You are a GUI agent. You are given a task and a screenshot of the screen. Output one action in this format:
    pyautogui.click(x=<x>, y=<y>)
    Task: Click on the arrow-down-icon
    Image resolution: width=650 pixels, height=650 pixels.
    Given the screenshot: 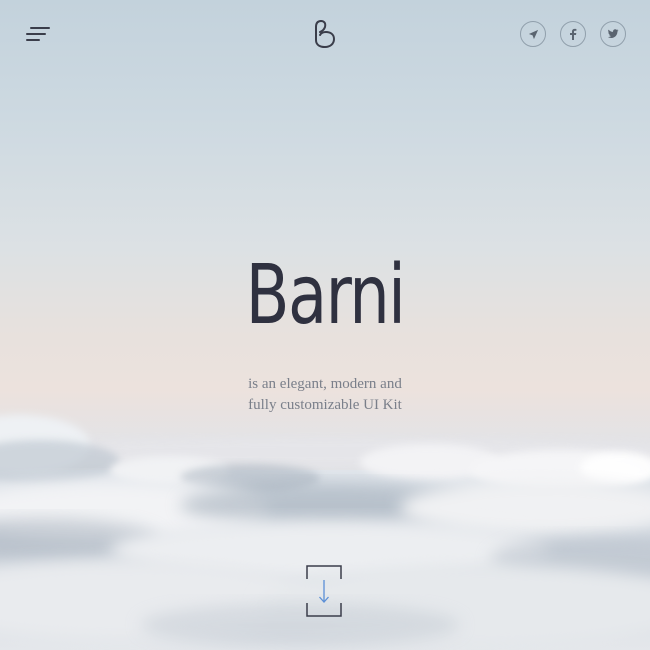 What is the action you would take?
    pyautogui.click(x=324, y=591)
    